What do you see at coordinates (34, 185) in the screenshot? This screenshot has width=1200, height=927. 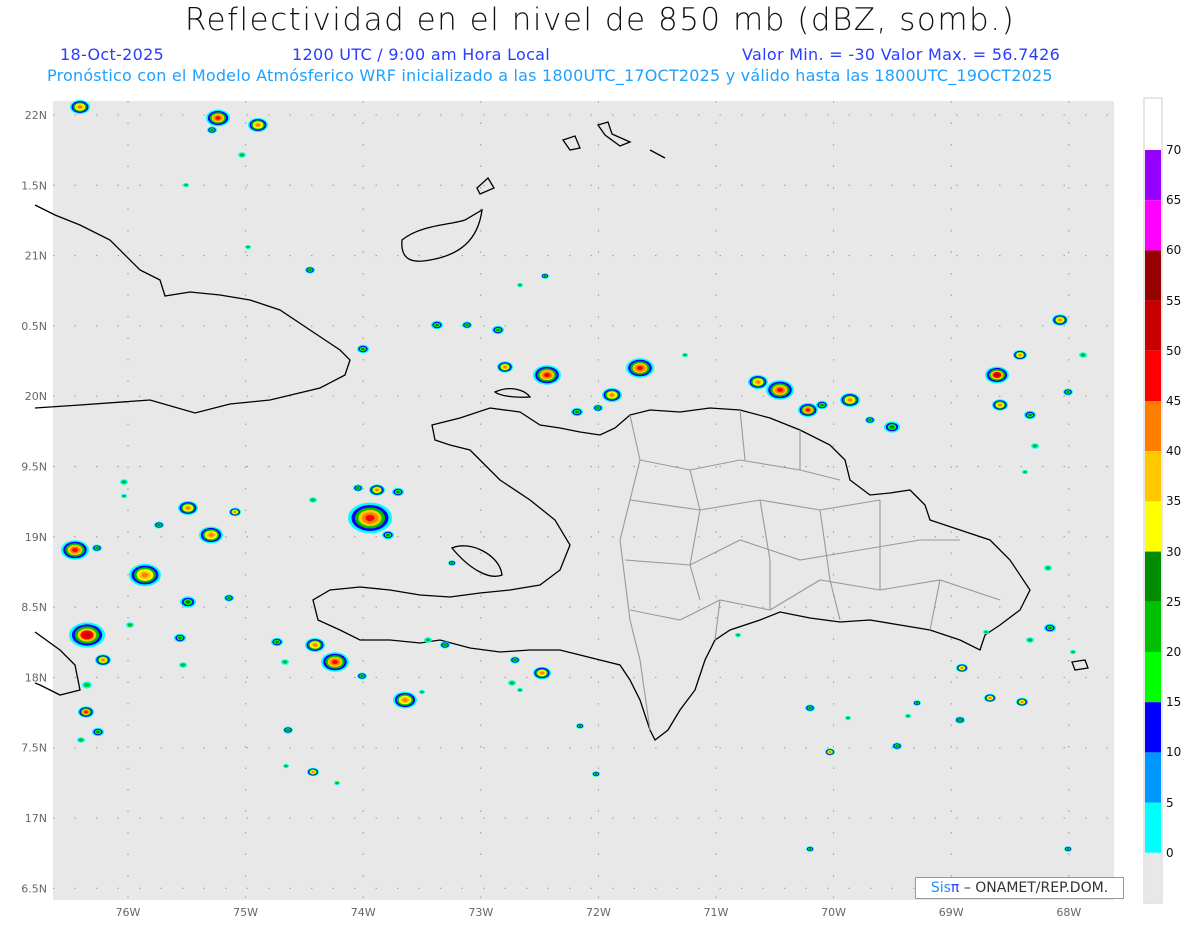 I see `lat-tick-label: 1.5N` at bounding box center [34, 185].